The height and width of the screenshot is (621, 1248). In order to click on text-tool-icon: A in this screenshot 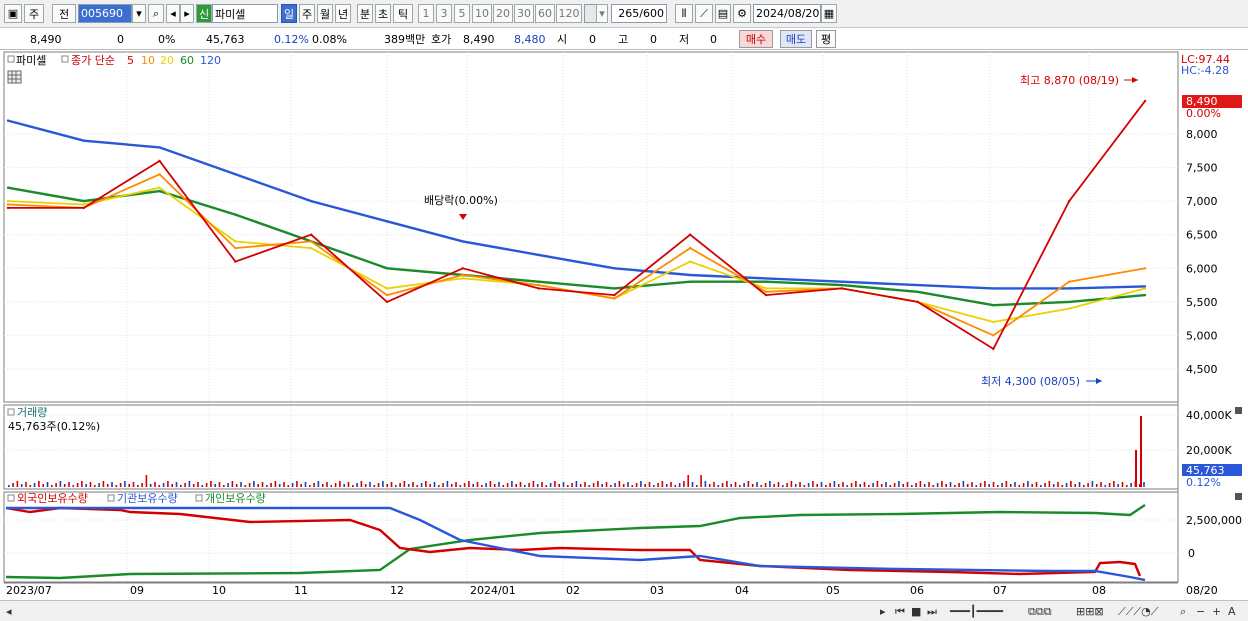, I will do `click(1232, 611)`.